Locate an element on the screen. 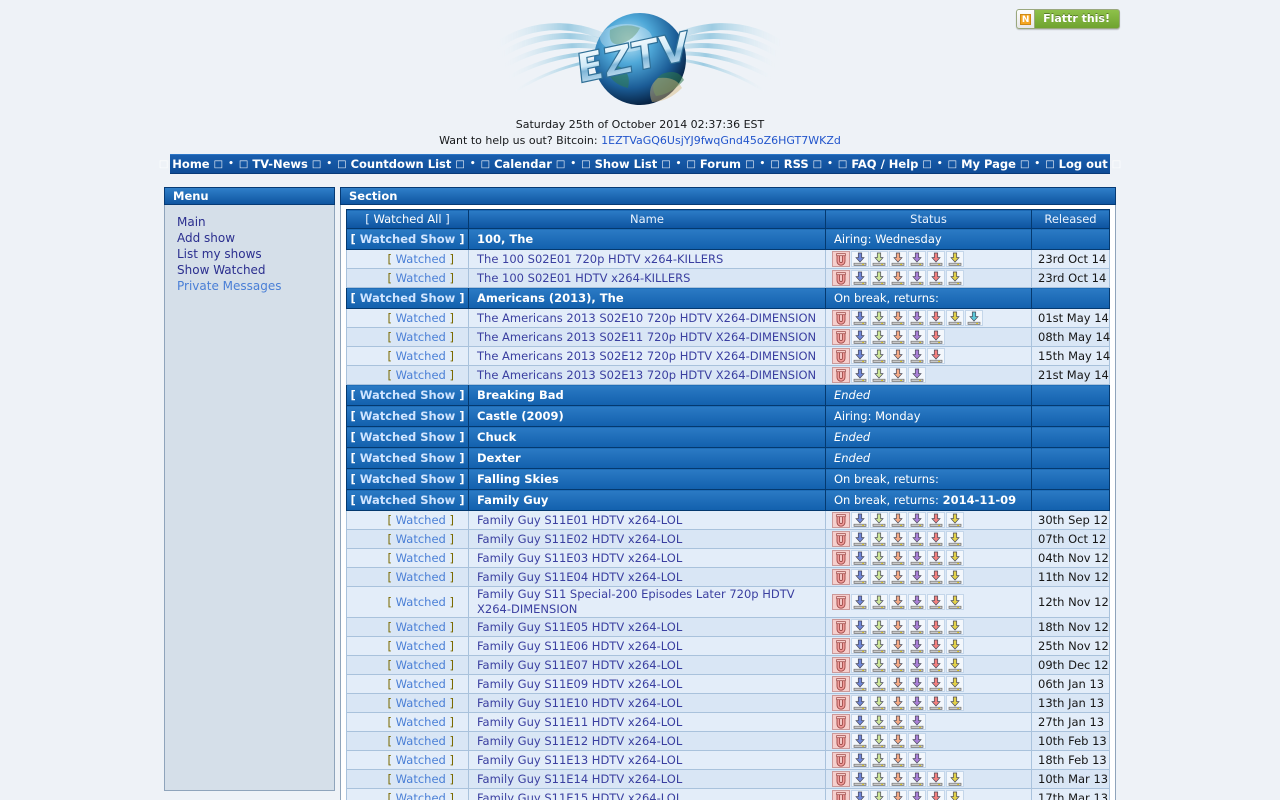 Image resolution: width=1280 pixels, height=800 pixels. episode-title-link: Family Guy S11E03 HDTV x264-LOL is located at coordinates (651, 558).